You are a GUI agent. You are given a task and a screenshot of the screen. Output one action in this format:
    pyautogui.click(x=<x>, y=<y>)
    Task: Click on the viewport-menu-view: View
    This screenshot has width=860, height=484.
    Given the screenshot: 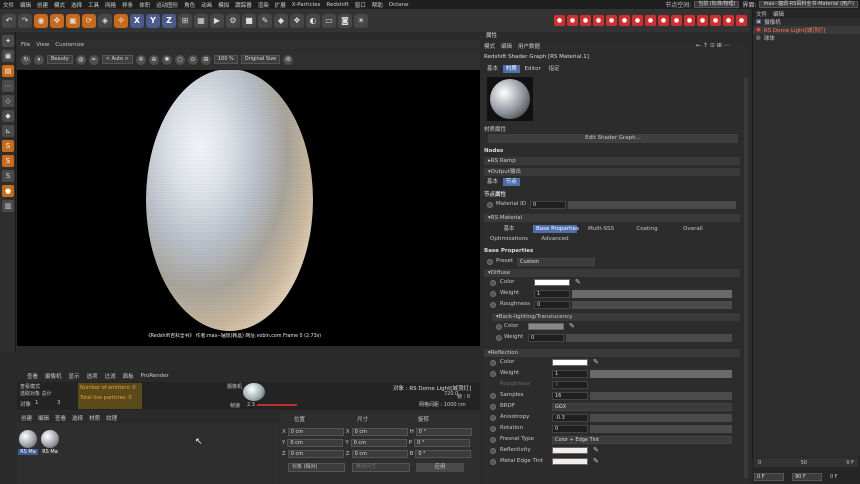 What is the action you would take?
    pyautogui.click(x=42, y=45)
    